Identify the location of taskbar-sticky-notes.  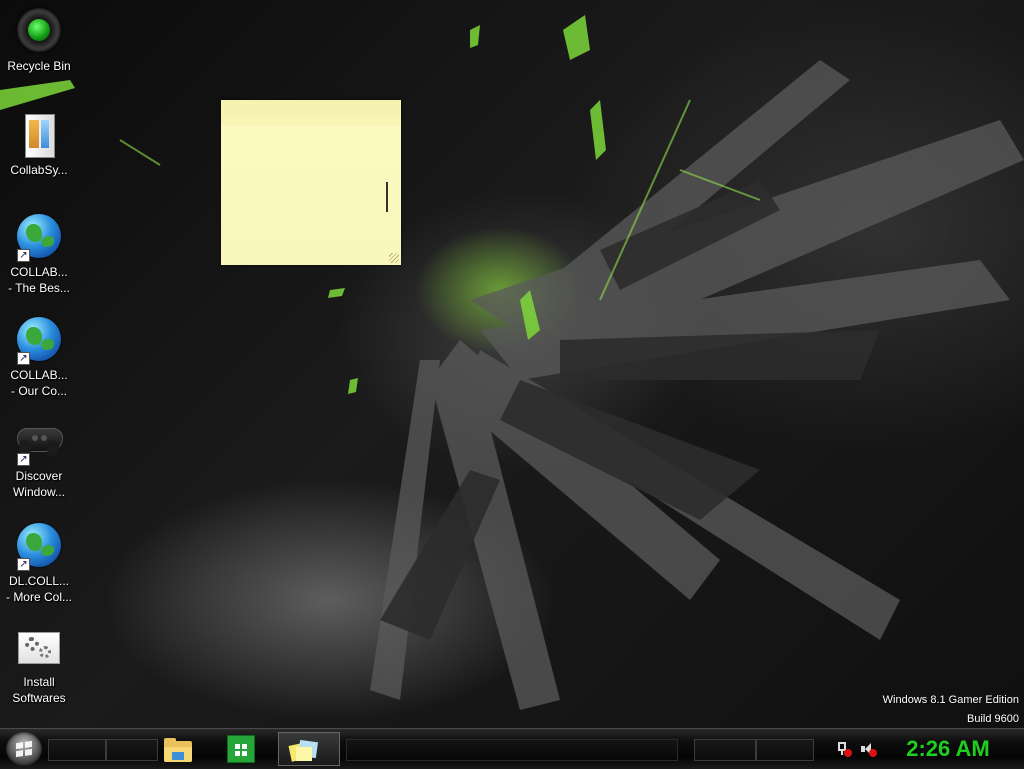
(309, 749).